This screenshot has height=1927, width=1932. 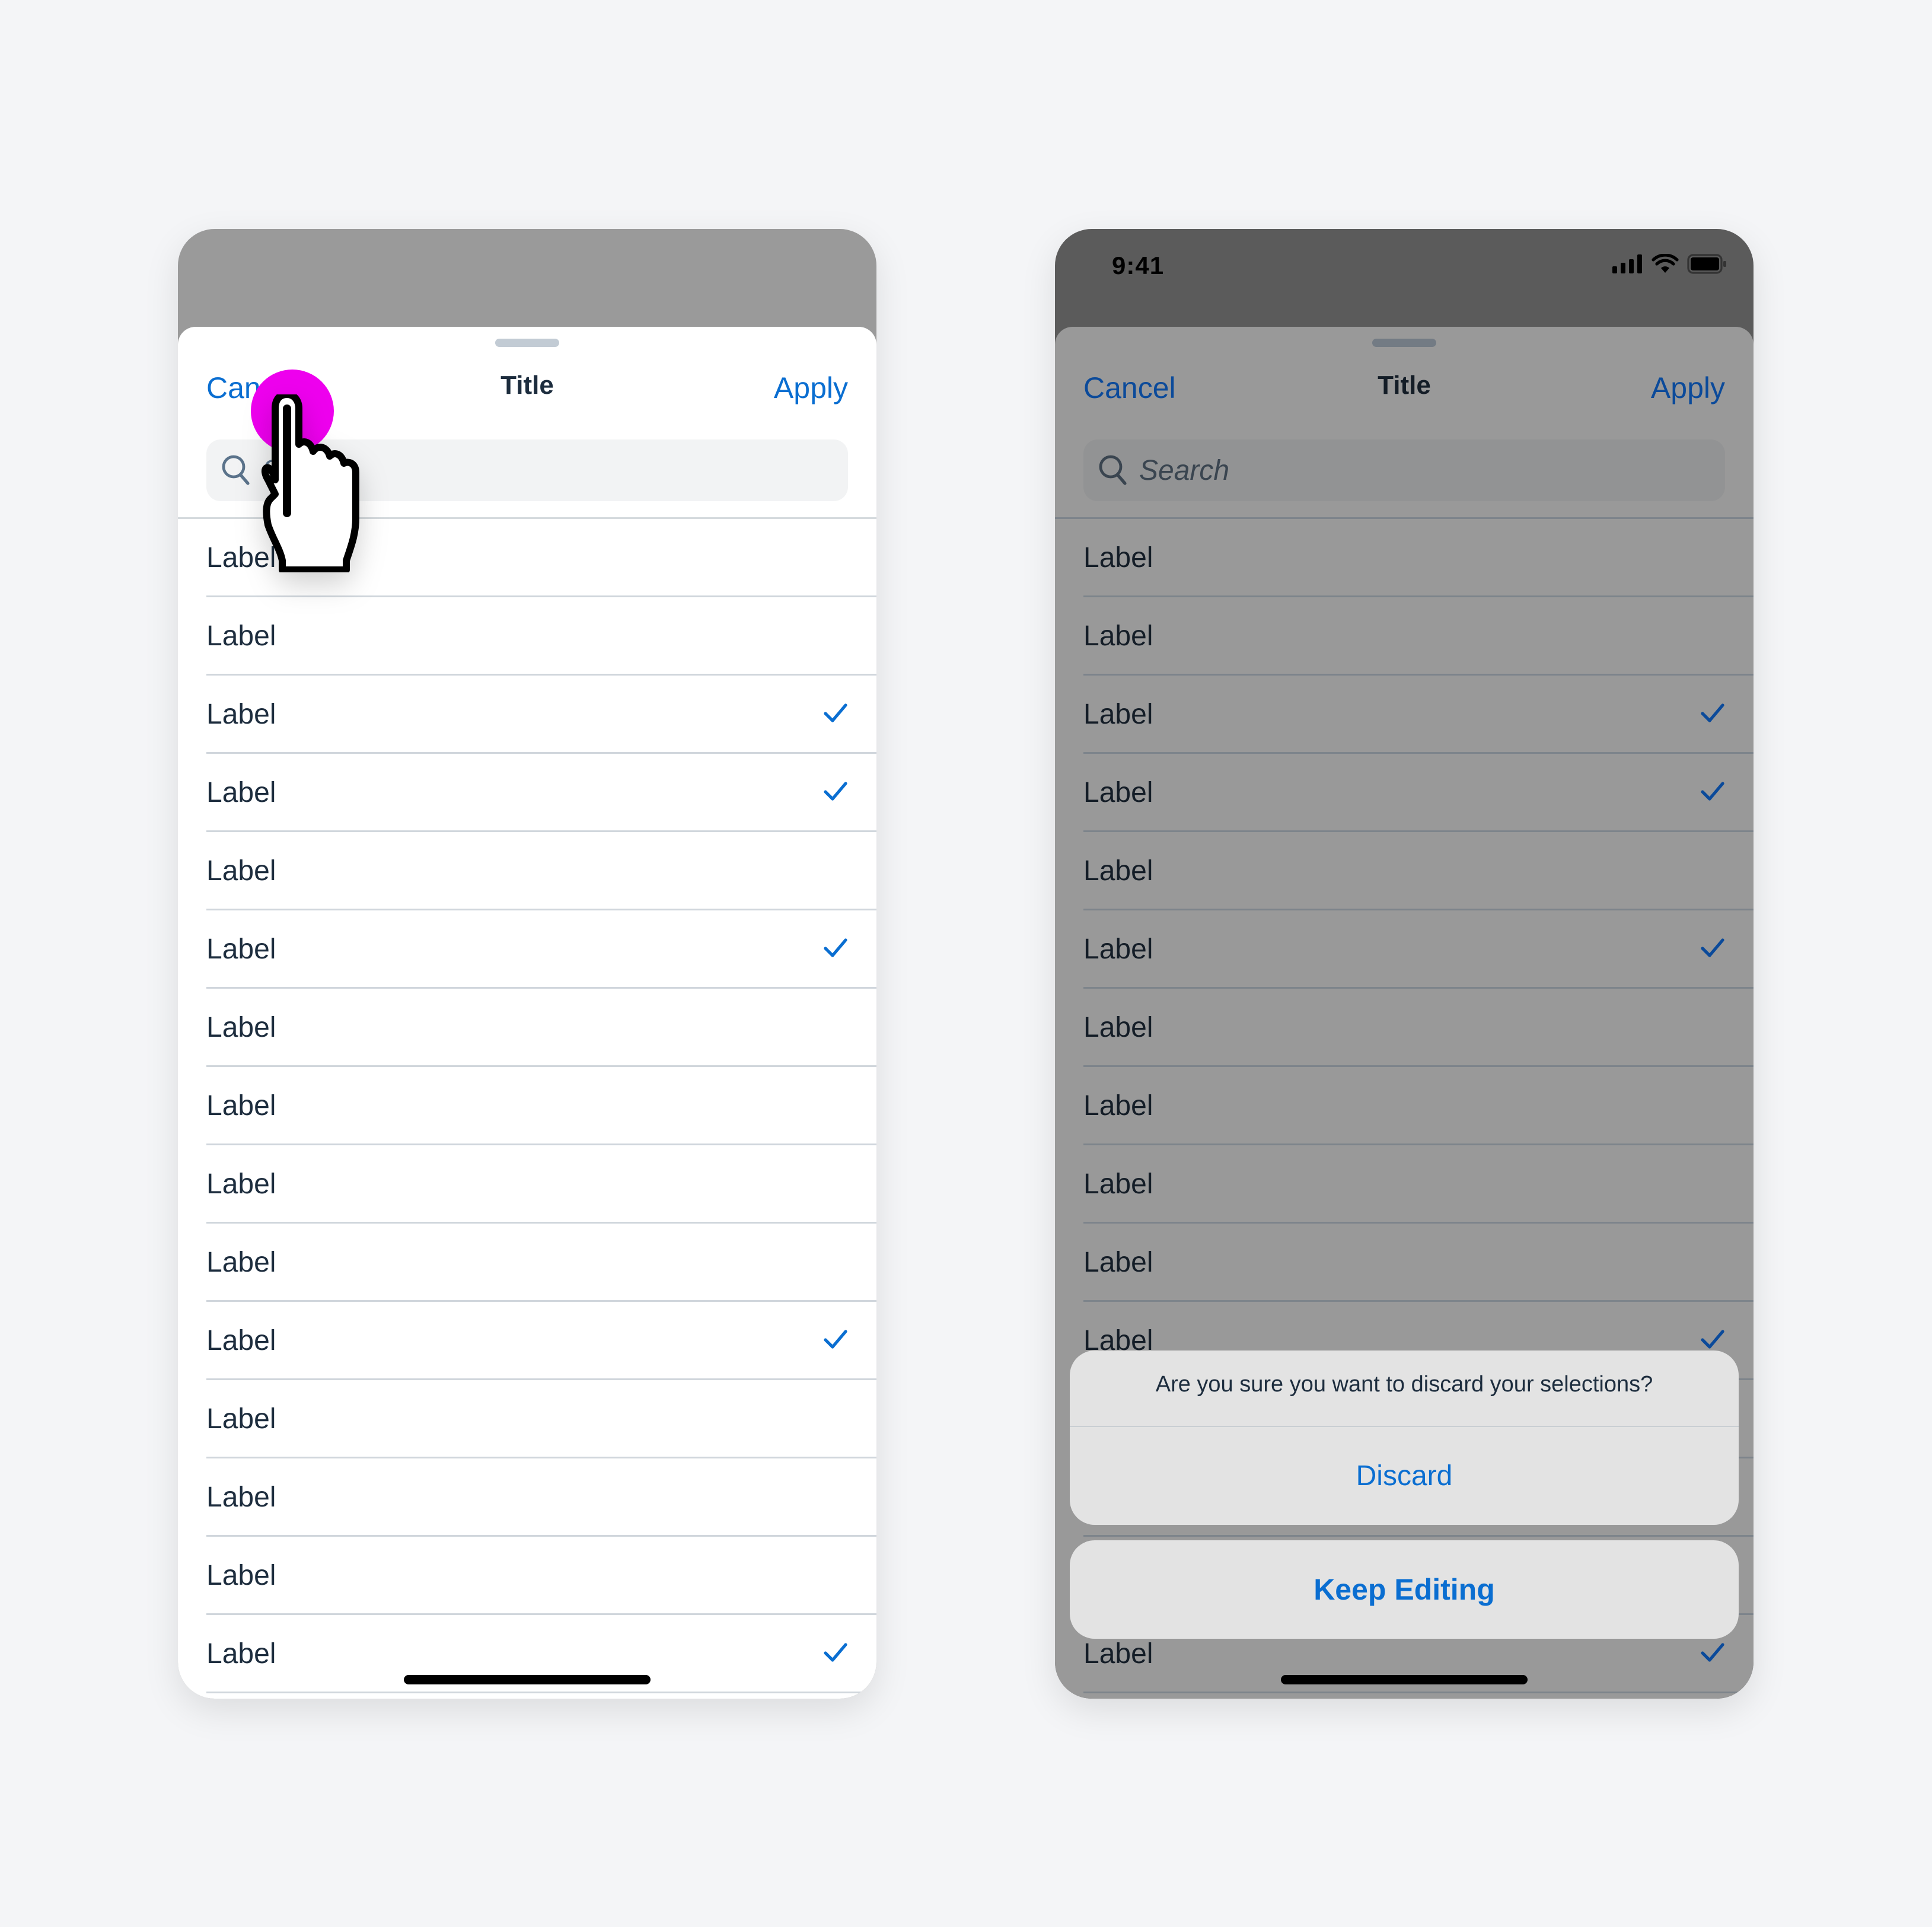 I want to click on status-bar: 9:41, so click(x=1404, y=278).